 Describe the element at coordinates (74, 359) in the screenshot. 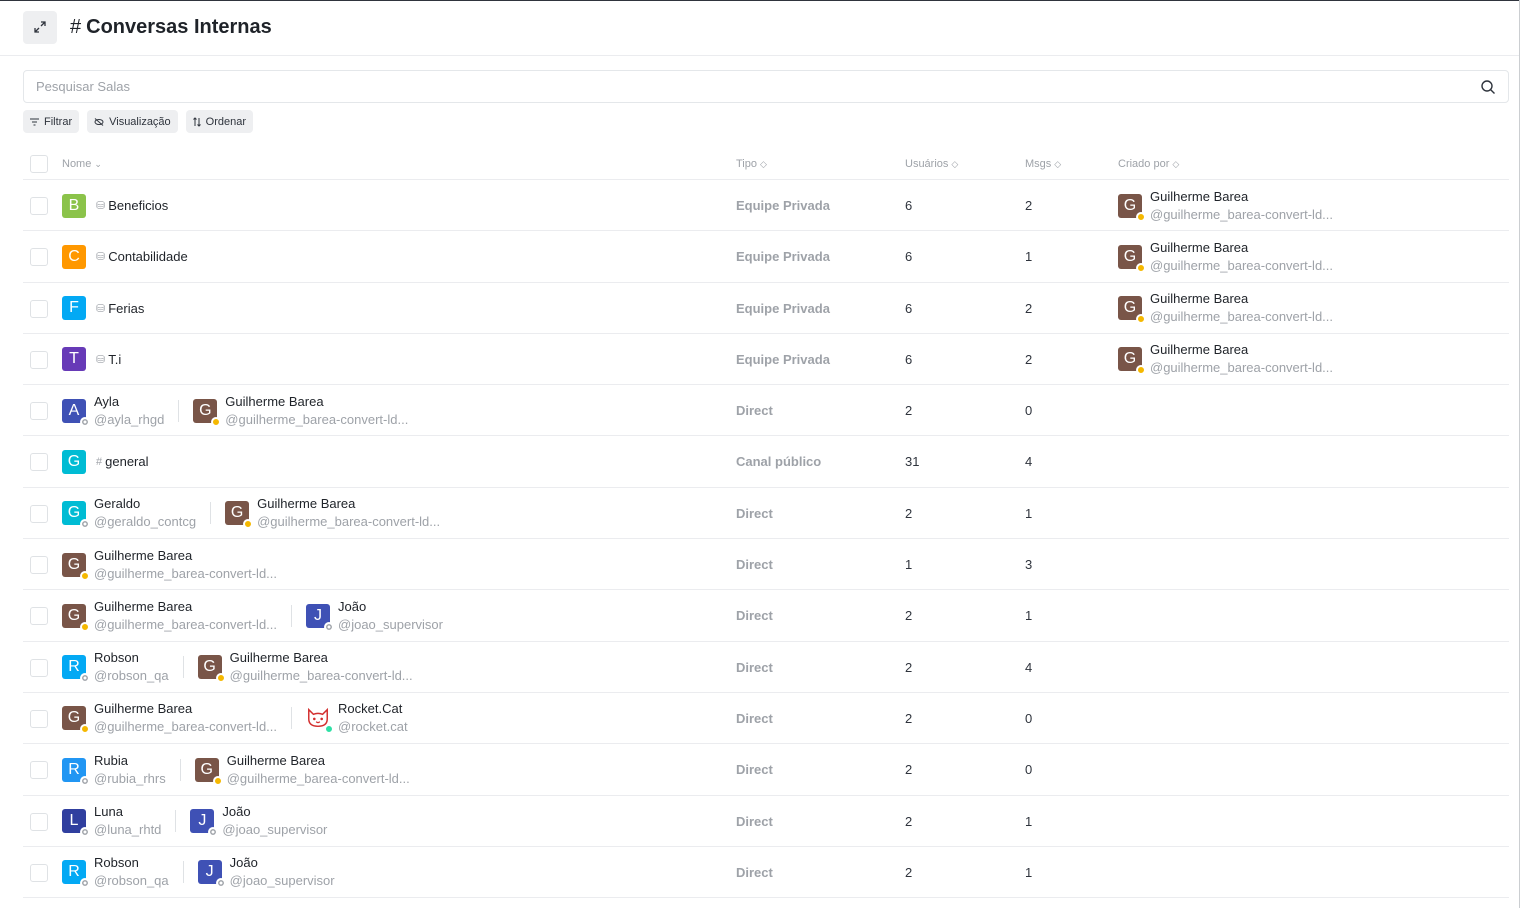

I see `room-avatar: T` at that location.